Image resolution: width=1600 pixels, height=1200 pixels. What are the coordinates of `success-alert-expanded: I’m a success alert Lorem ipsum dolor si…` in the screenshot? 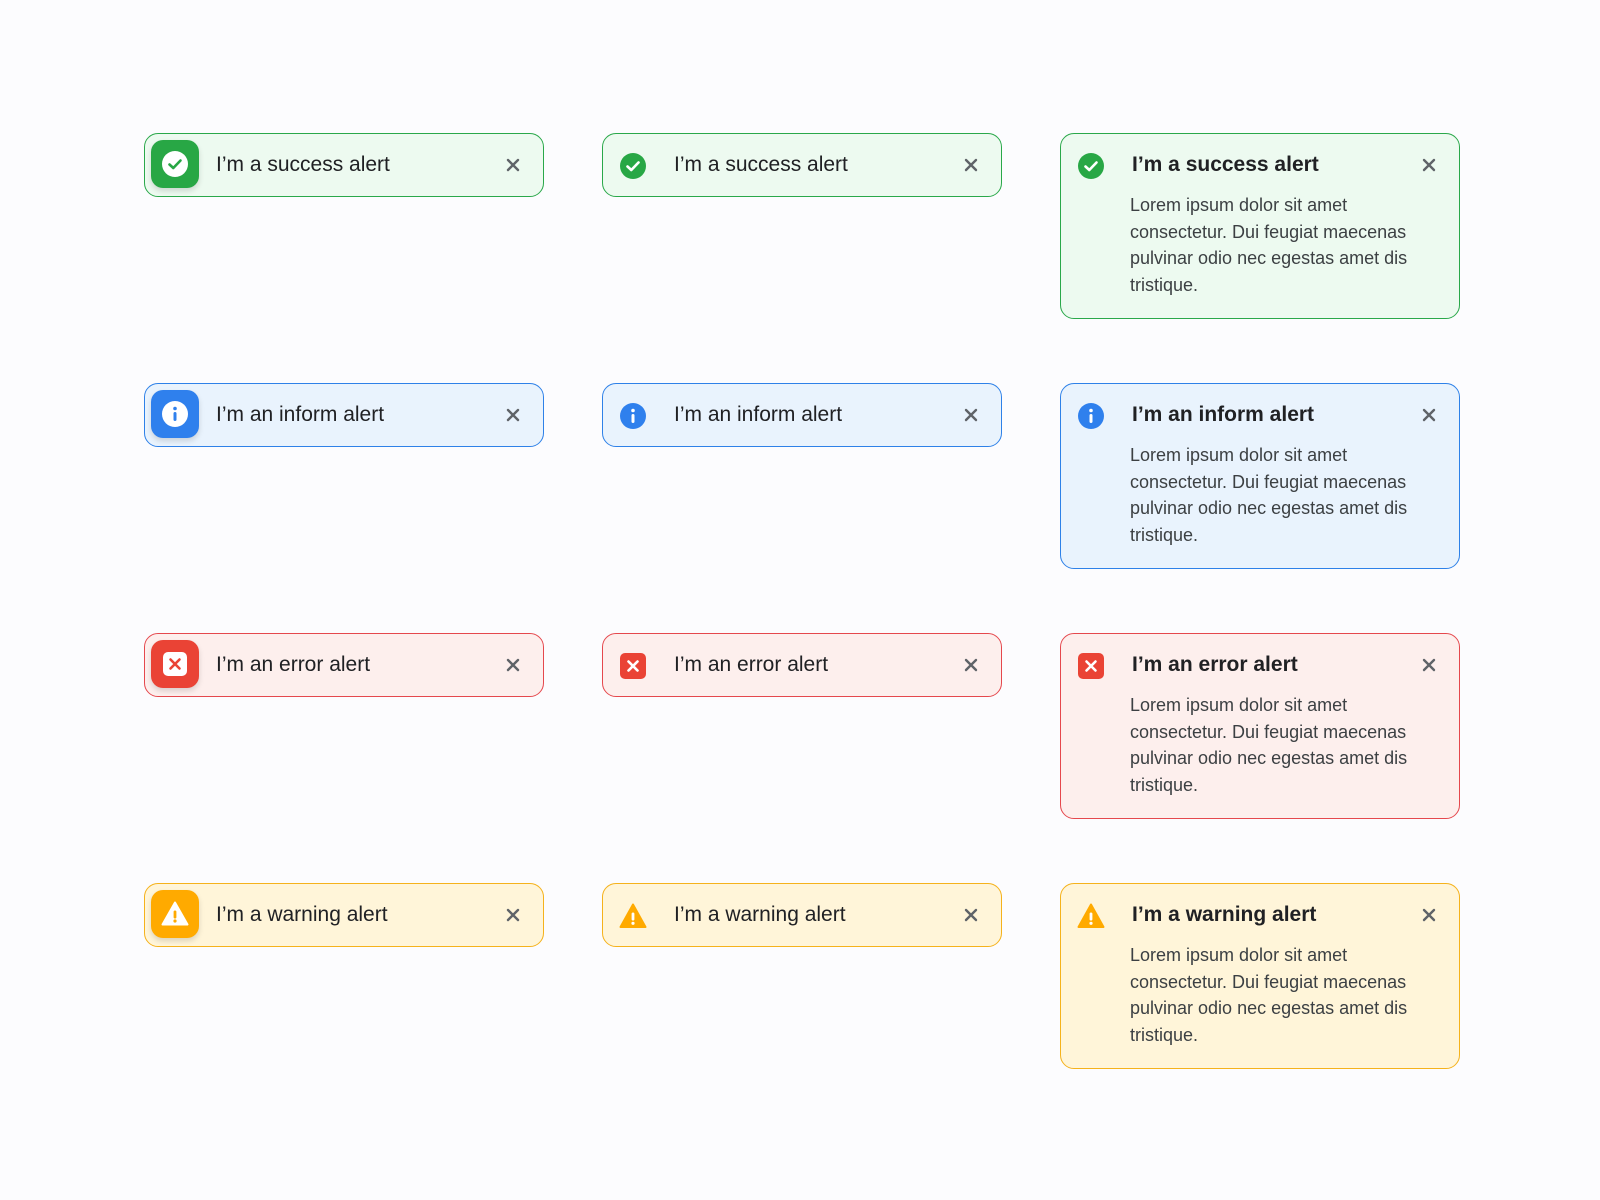 It's located at (1260, 226).